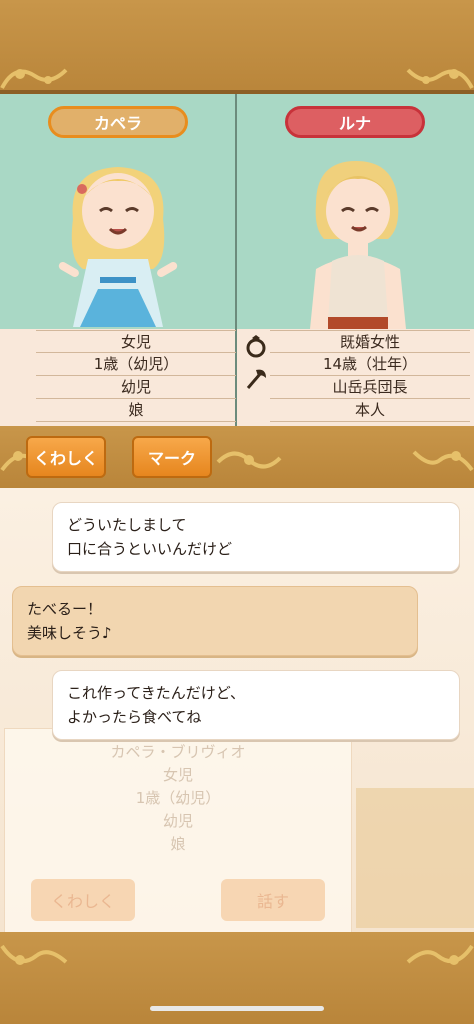 The width and height of the screenshot is (474, 1024). Describe the element at coordinates (83, 900) in the screenshot. I see `background-details-button: くわしく` at that location.